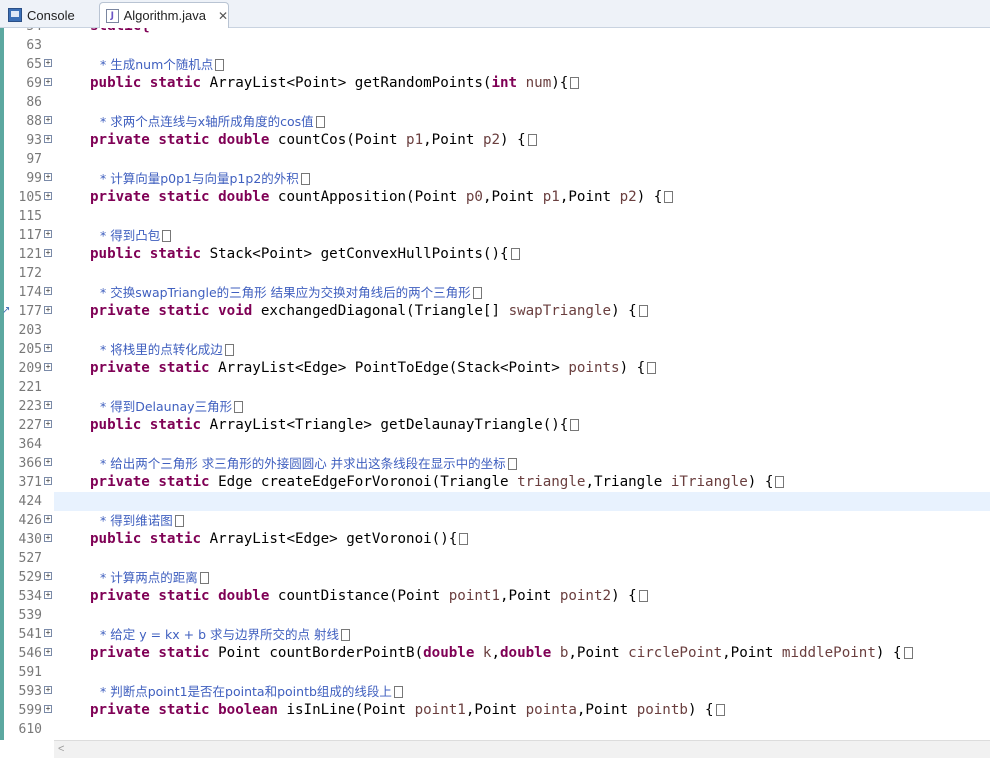 The image size is (990, 758). I want to click on code-line: 527, so click(495, 558).